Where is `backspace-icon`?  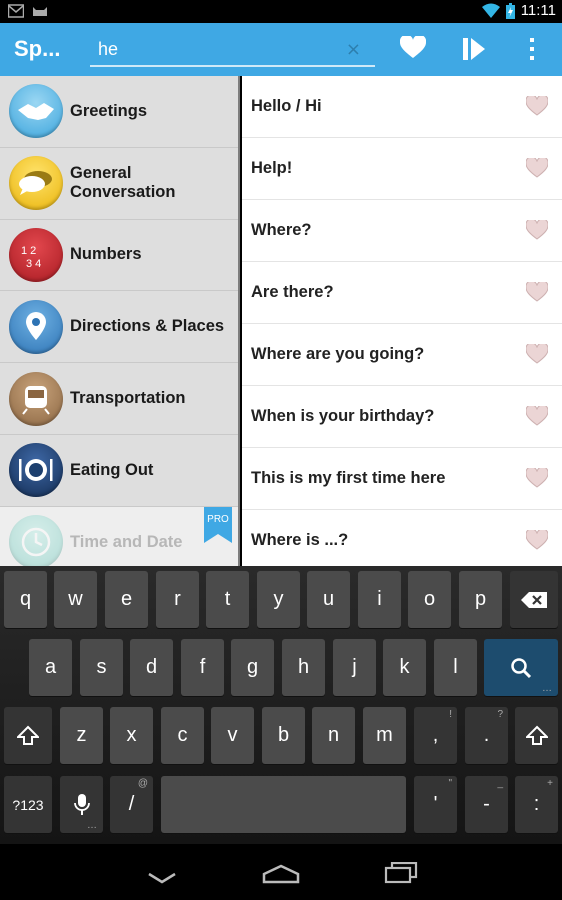
backspace-icon is located at coordinates (534, 599).